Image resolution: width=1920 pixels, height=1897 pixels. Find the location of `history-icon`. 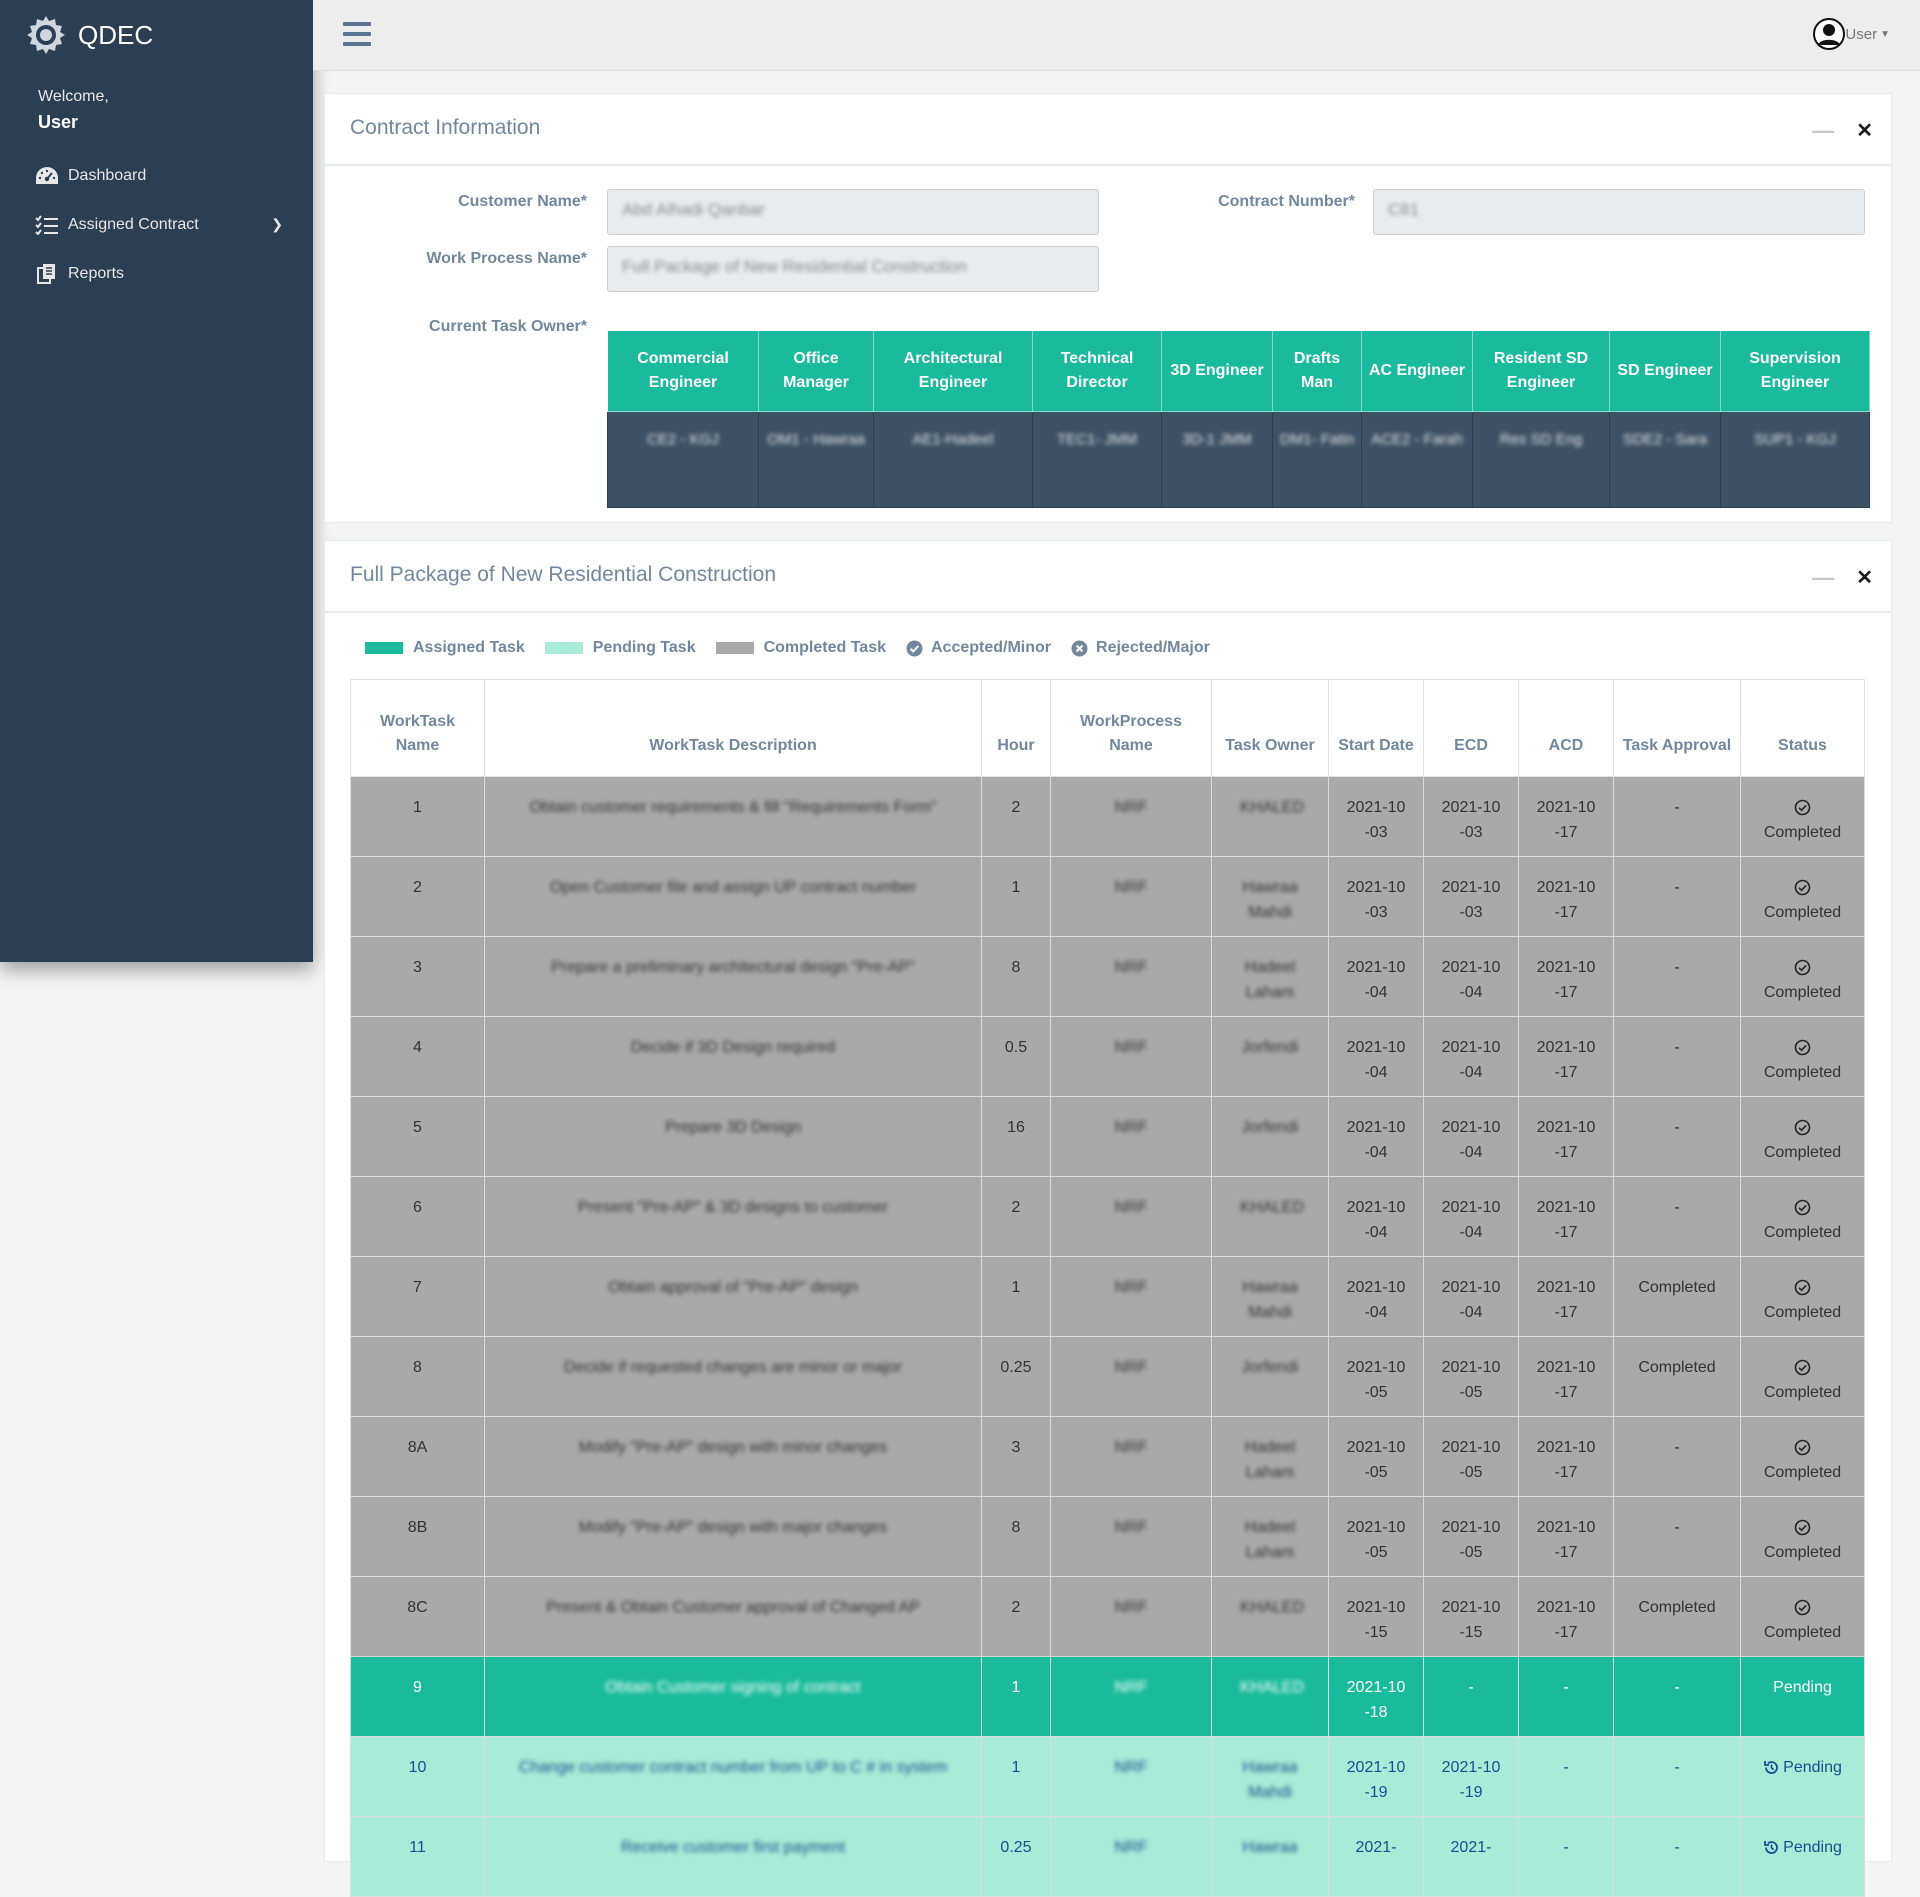

history-icon is located at coordinates (1771, 1848).